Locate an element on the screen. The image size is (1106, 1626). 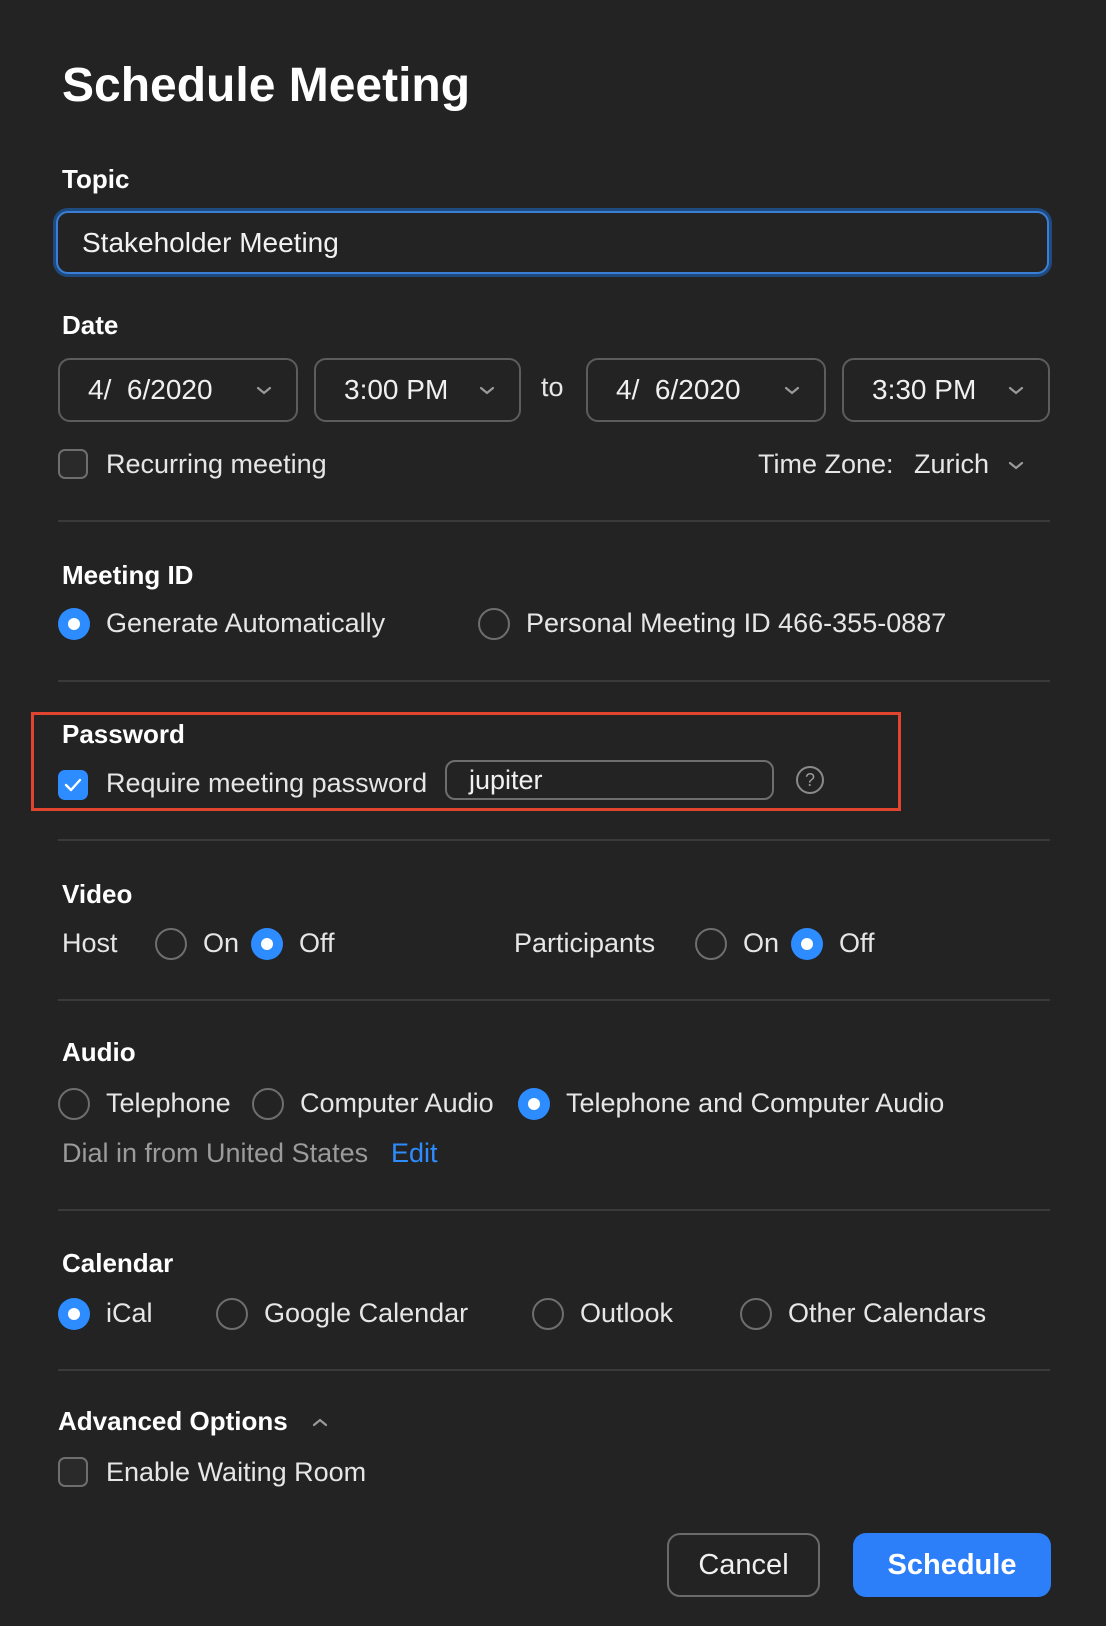
topic-input: Stakeholder Meeting is located at coordinates (552, 242).